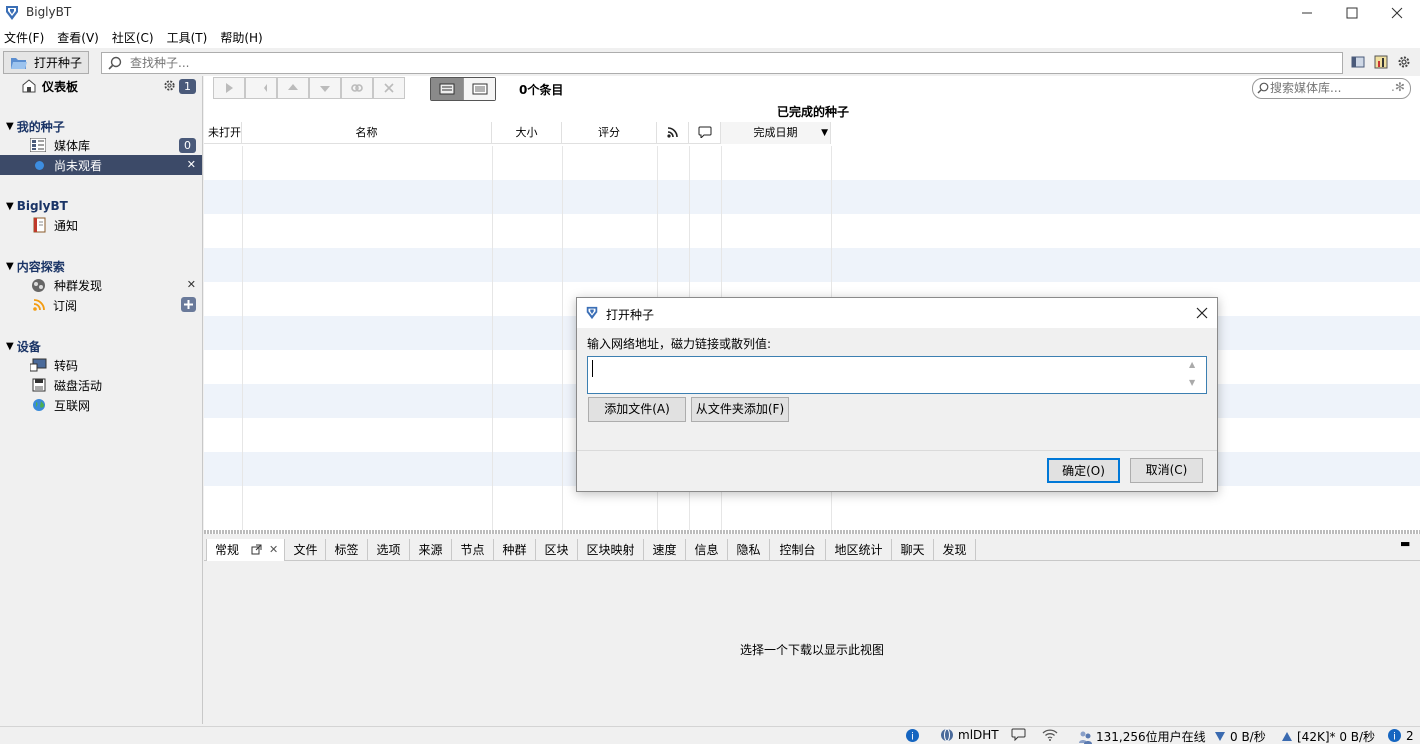  I want to click on sidebar-item-dashboard: 仪表板 1, so click(101, 86).